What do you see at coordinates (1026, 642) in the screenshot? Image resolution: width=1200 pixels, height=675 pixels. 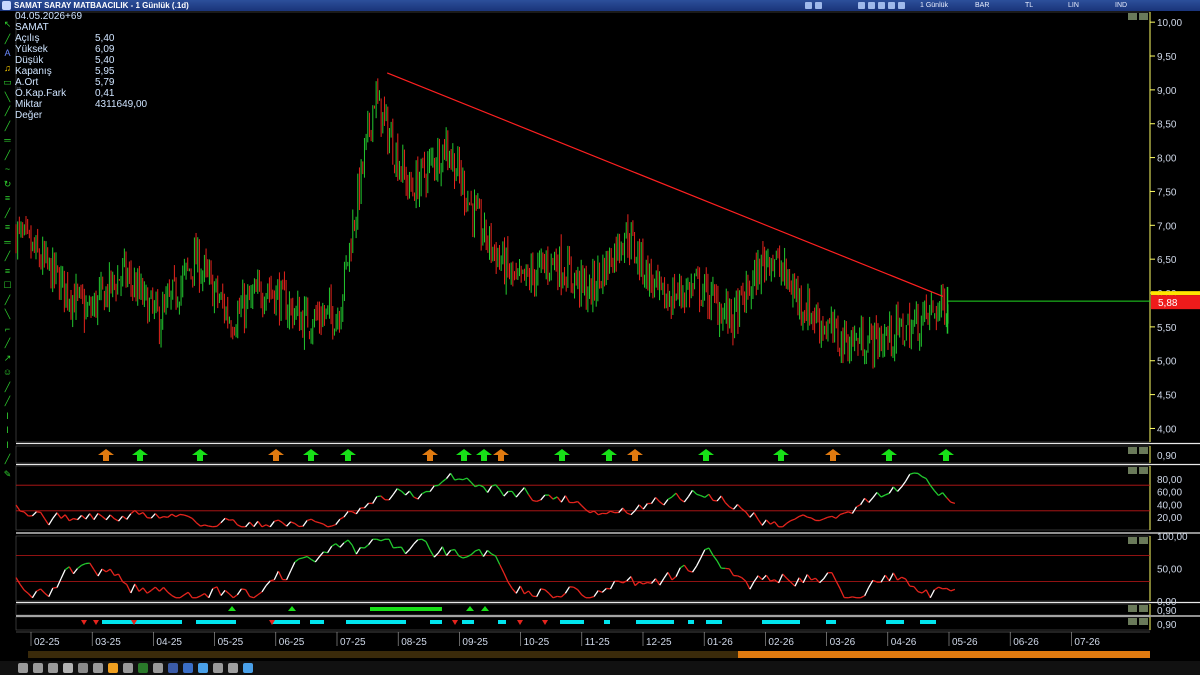 I see `time-axis-label: 06-26` at bounding box center [1026, 642].